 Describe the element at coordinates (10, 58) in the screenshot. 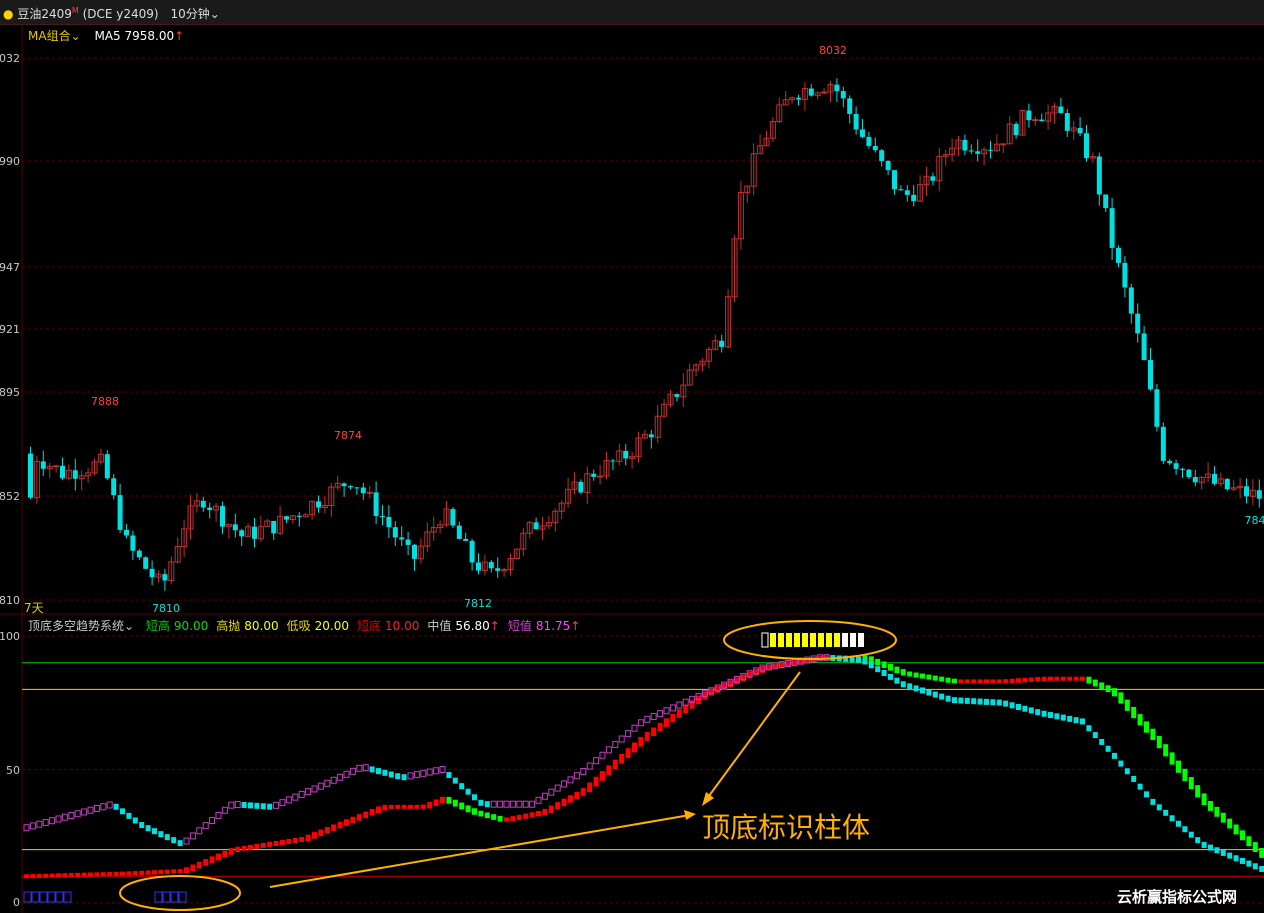

I see `price-tick-label: 8032` at that location.